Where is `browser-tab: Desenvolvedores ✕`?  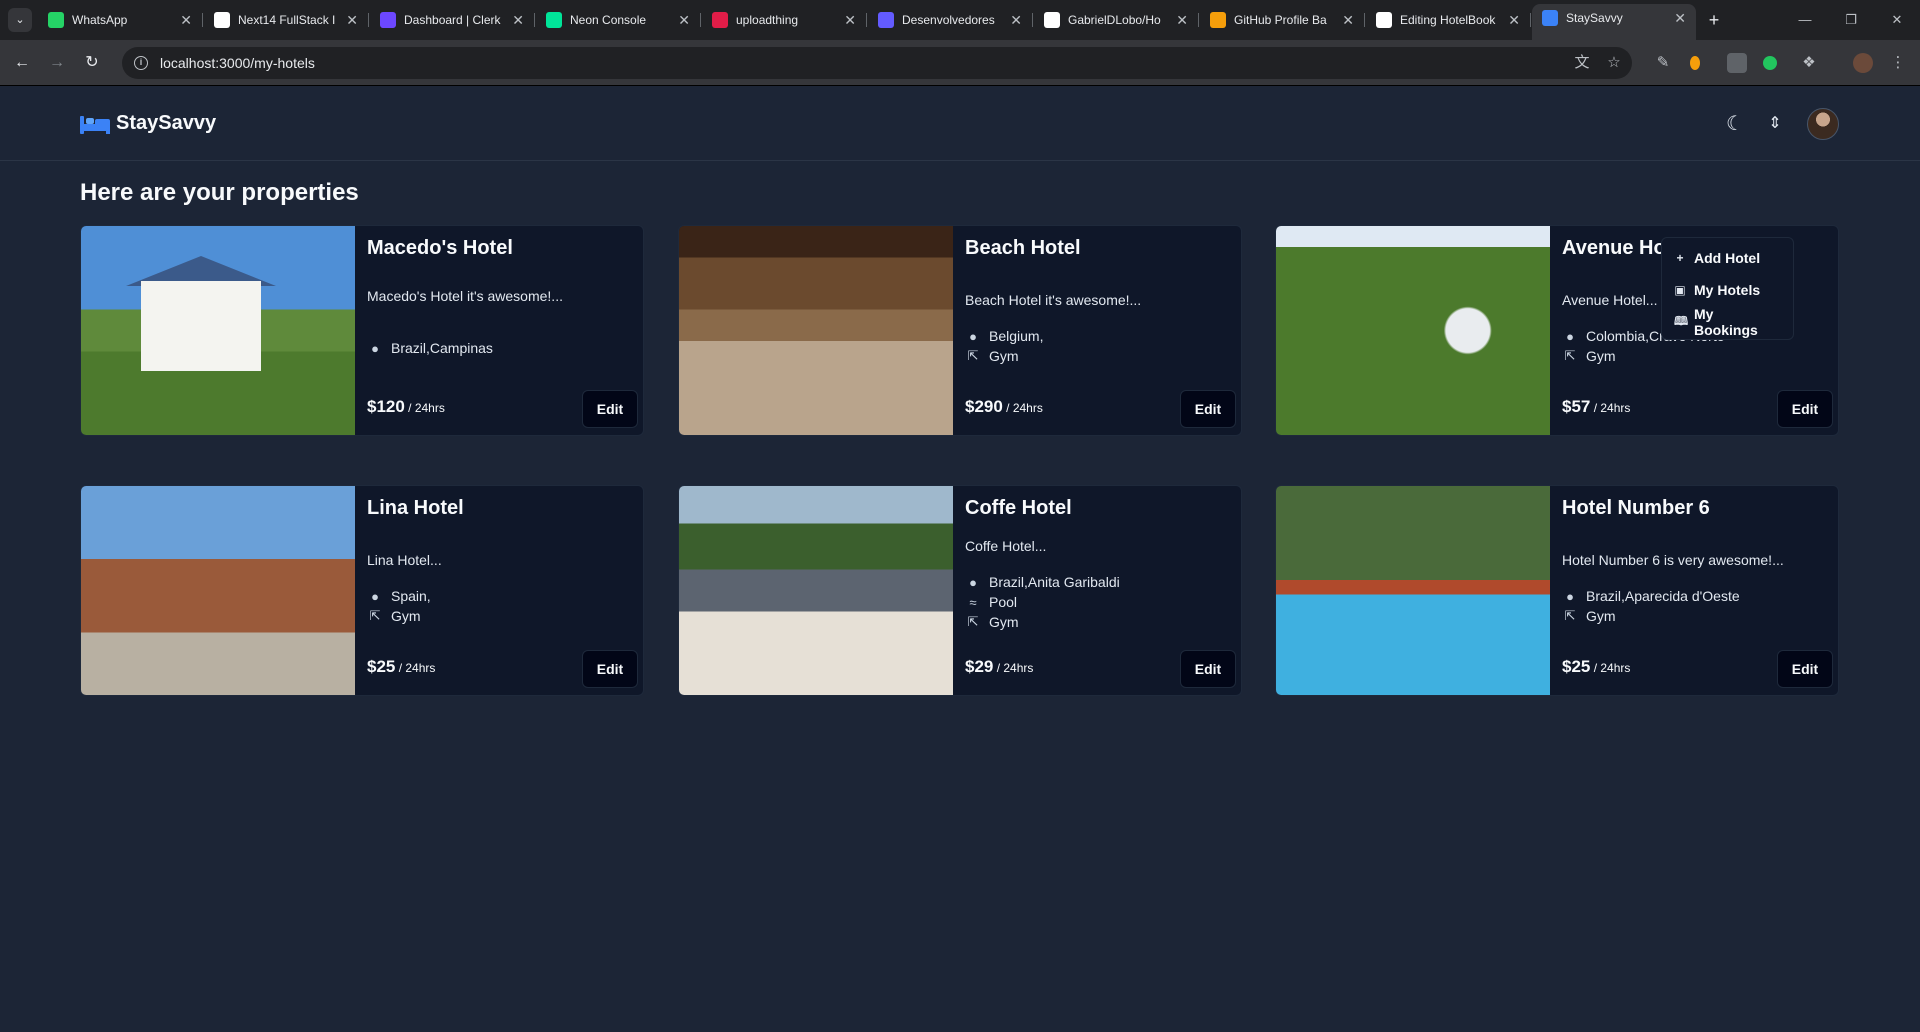 browser-tab: Desenvolvedores ✕ is located at coordinates (950, 20).